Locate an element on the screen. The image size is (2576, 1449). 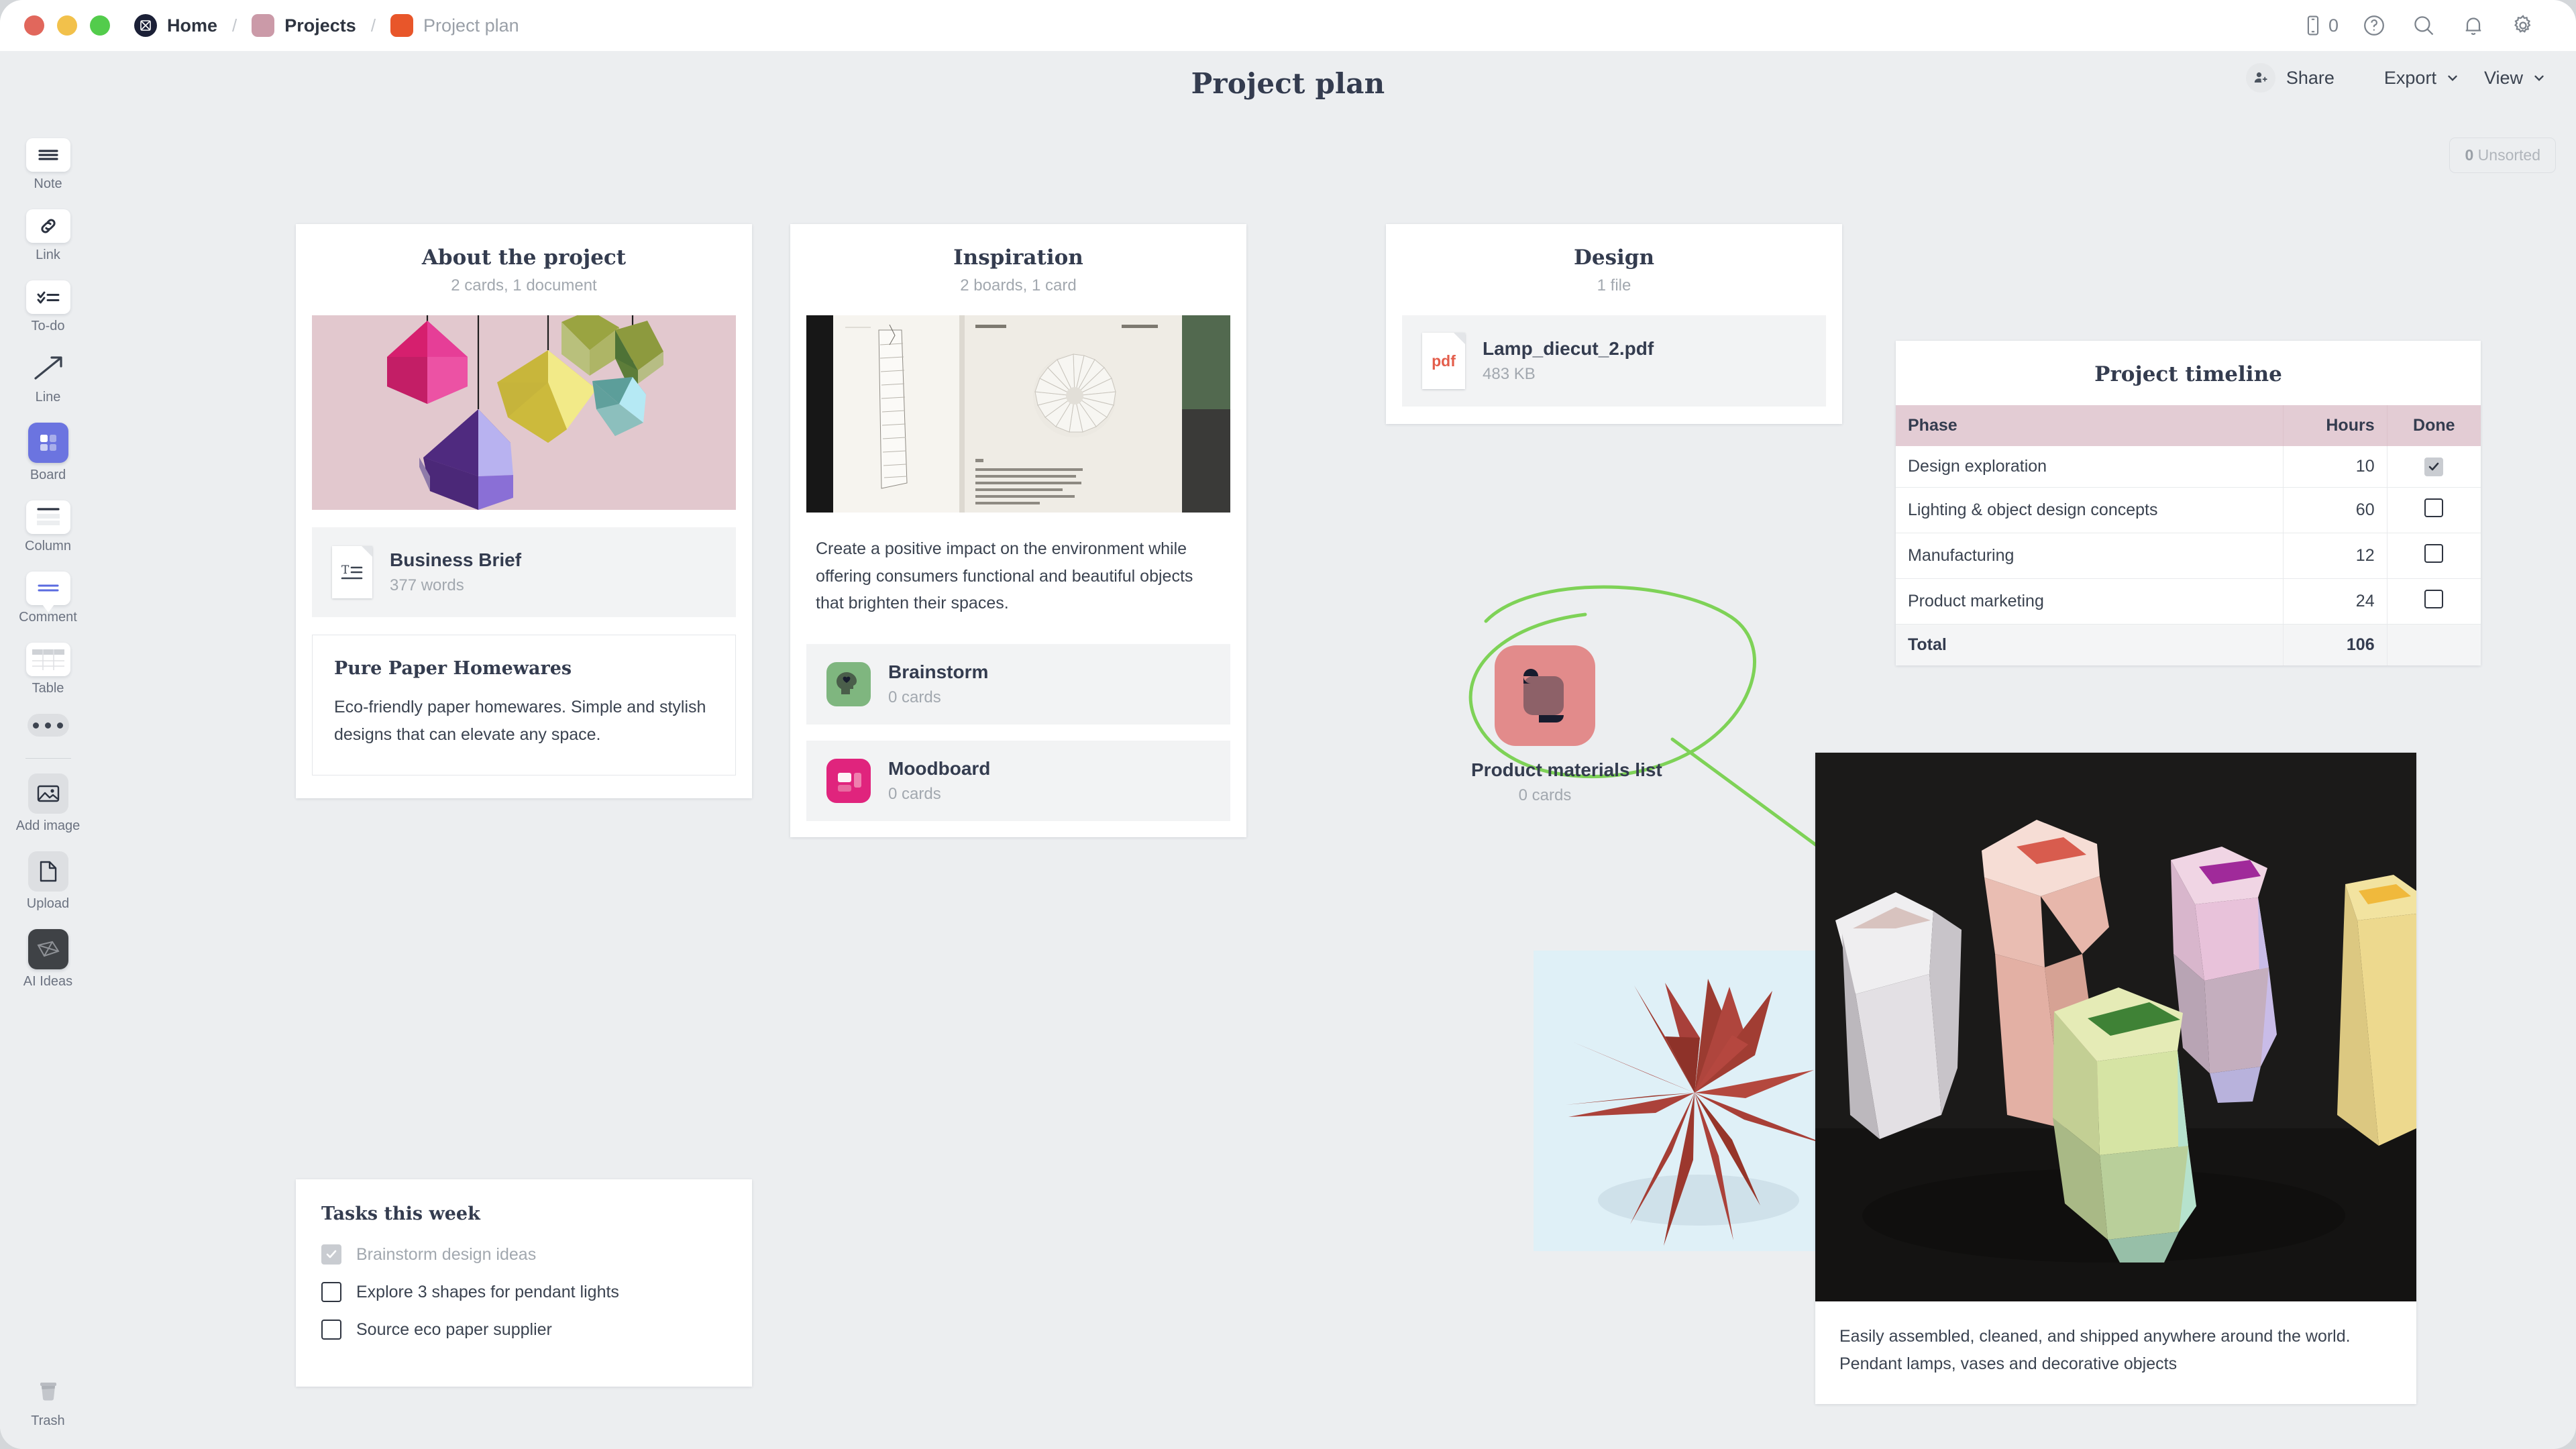
milanote-logo-icon is located at coordinates (145, 25).